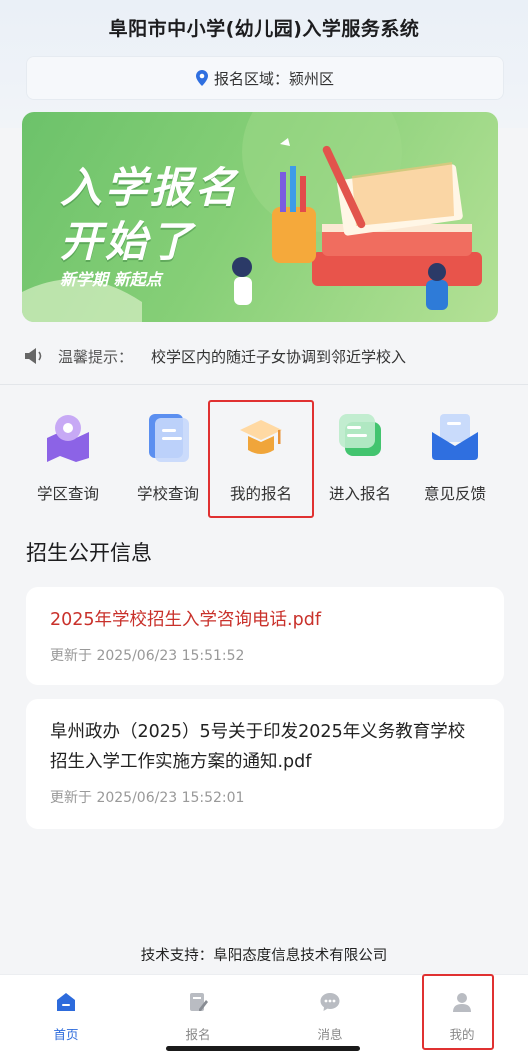  I want to click on divider, so click(264, 384).